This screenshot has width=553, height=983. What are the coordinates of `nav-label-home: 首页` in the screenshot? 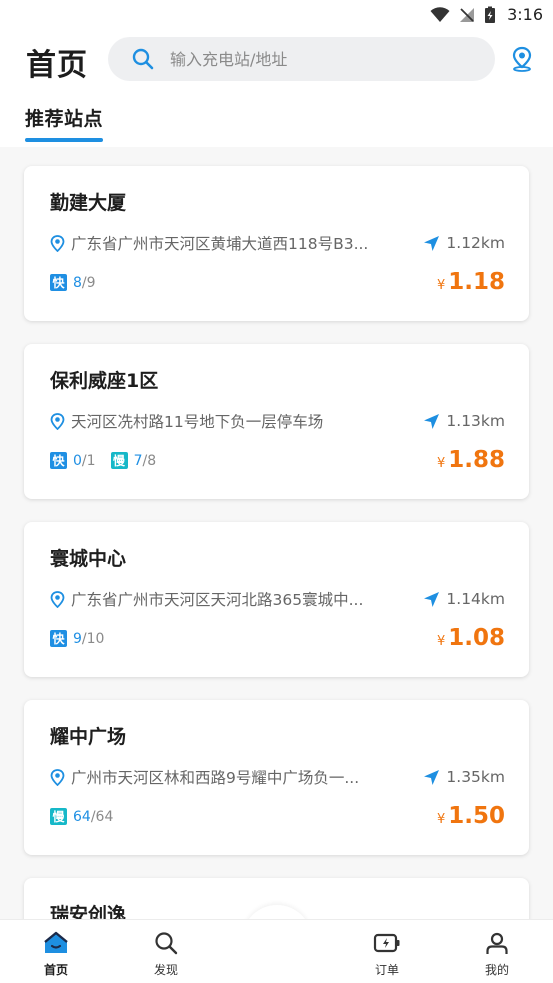 It's located at (55, 970).